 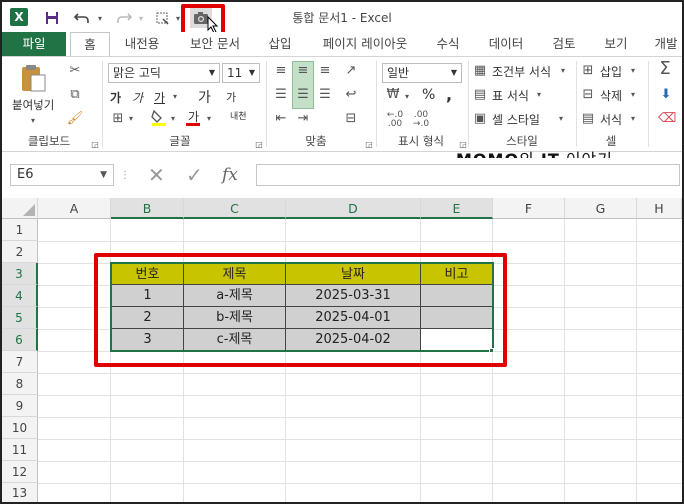 What do you see at coordinates (280, 44) in the screenshot?
I see `tab-insert: 삽입` at bounding box center [280, 44].